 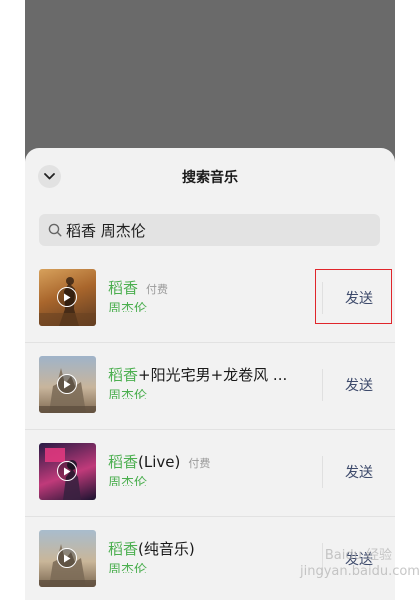 I want to click on list-item: 稻香 (纯音乐) 周杰伦 发送, so click(x=210, y=558).